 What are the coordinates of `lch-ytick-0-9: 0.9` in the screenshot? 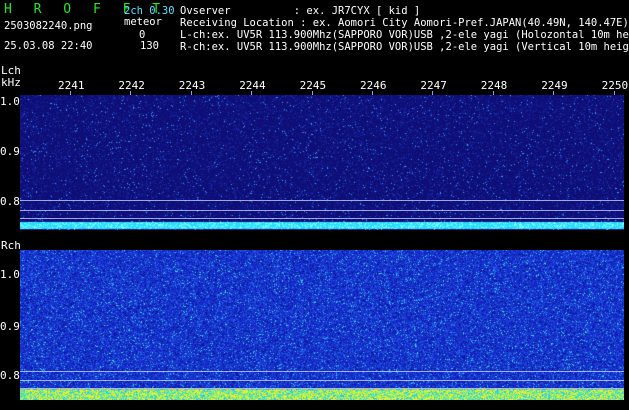 It's located at (10, 151).